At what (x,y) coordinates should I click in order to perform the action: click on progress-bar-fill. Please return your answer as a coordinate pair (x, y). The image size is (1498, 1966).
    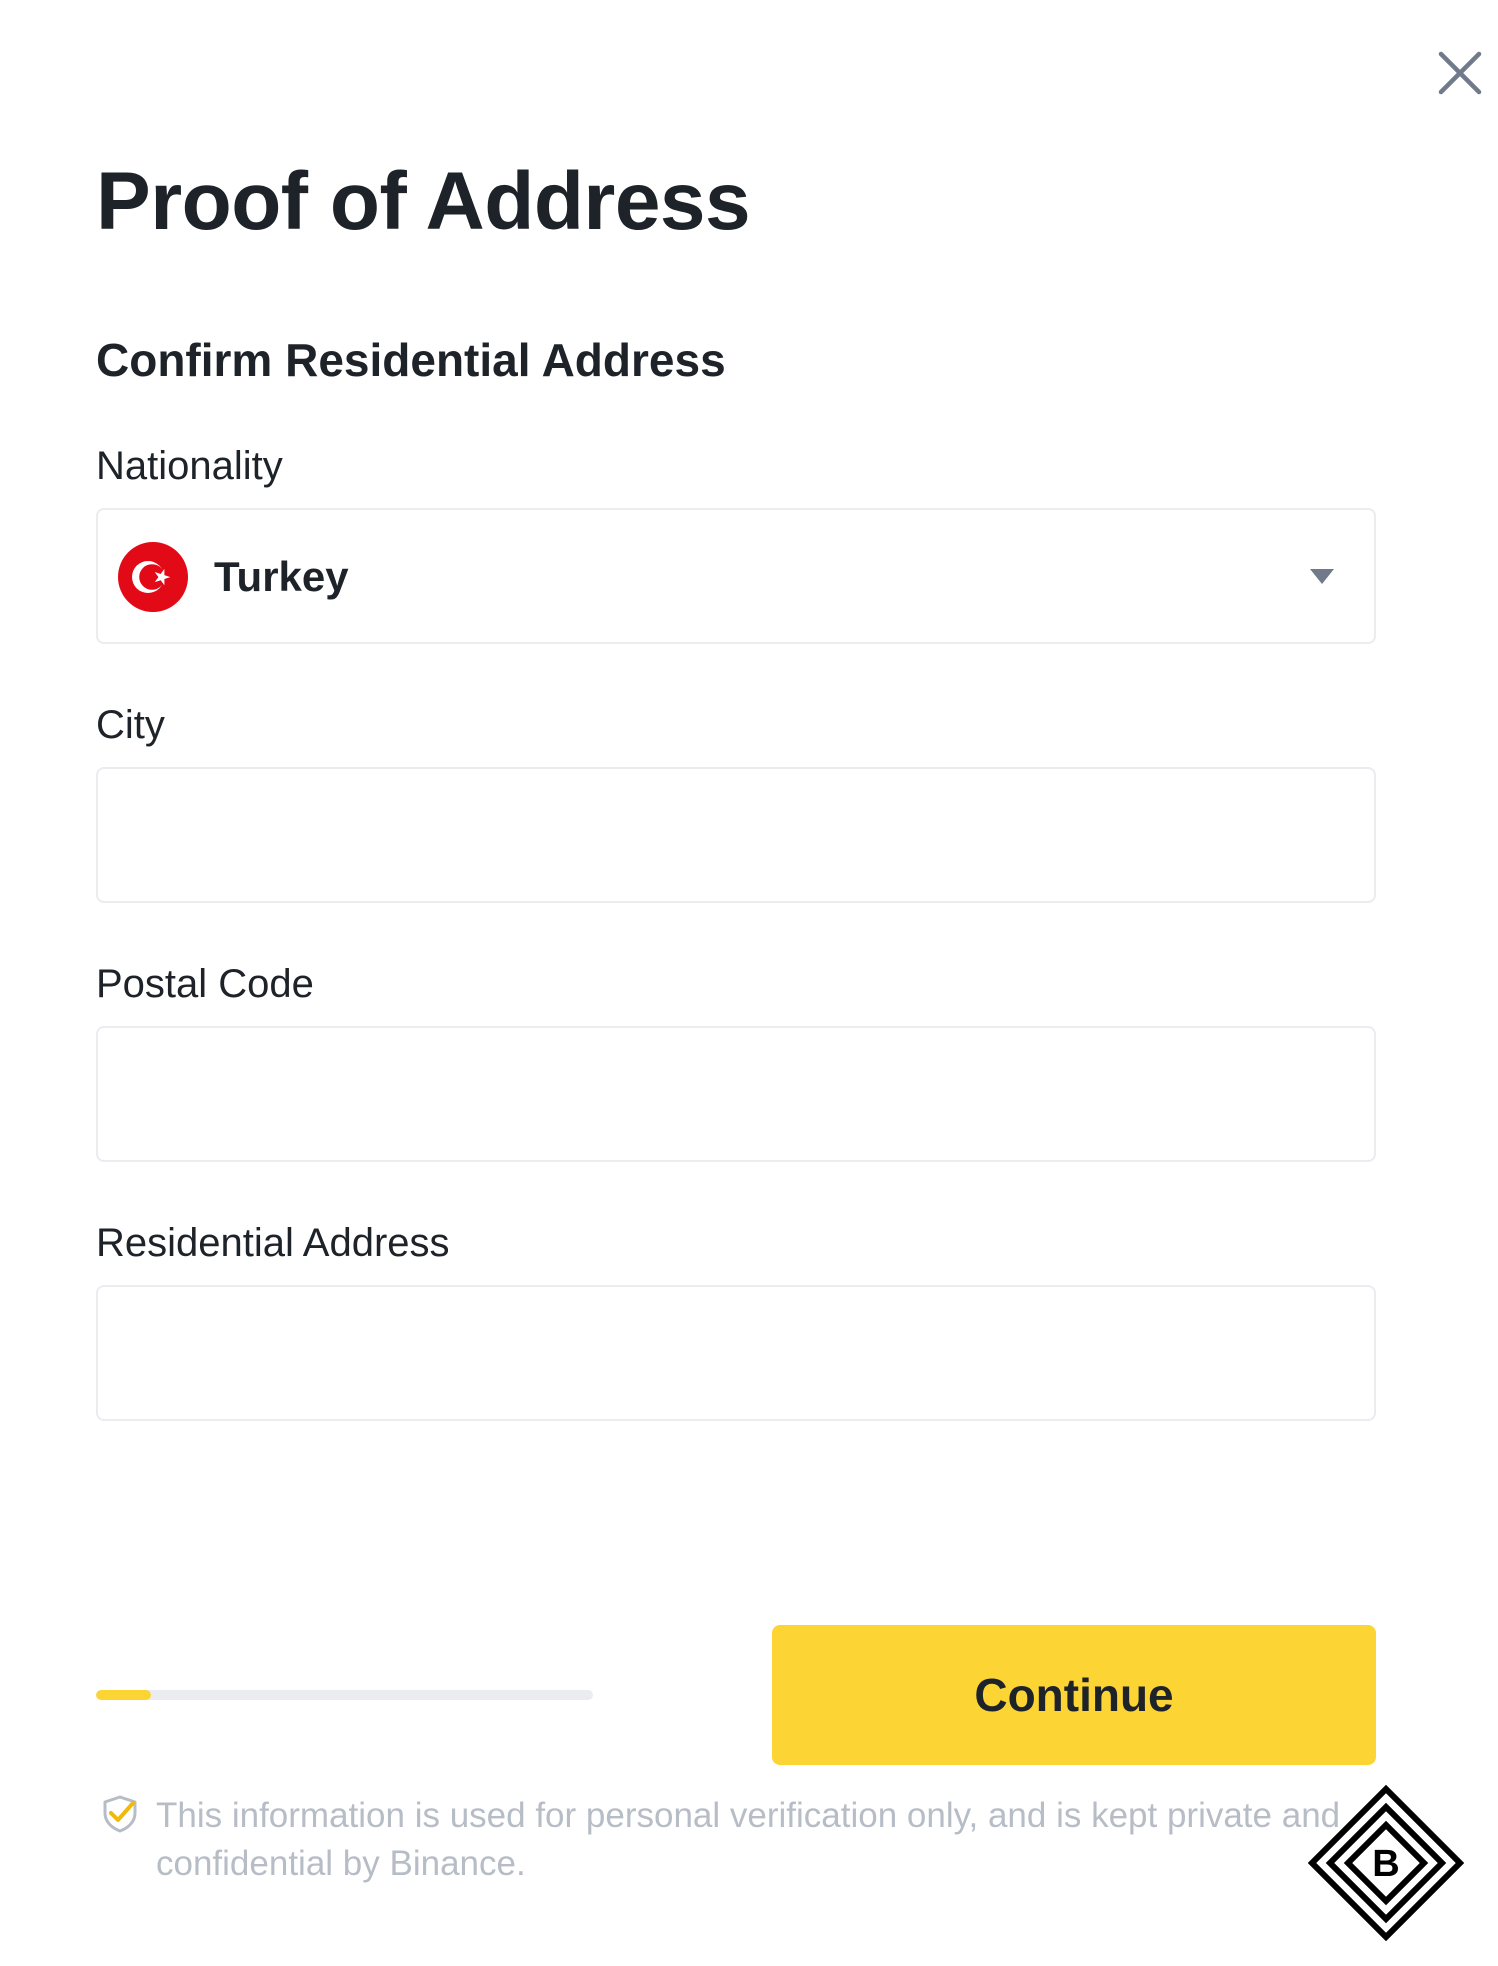
    Looking at the image, I should click on (123, 1695).